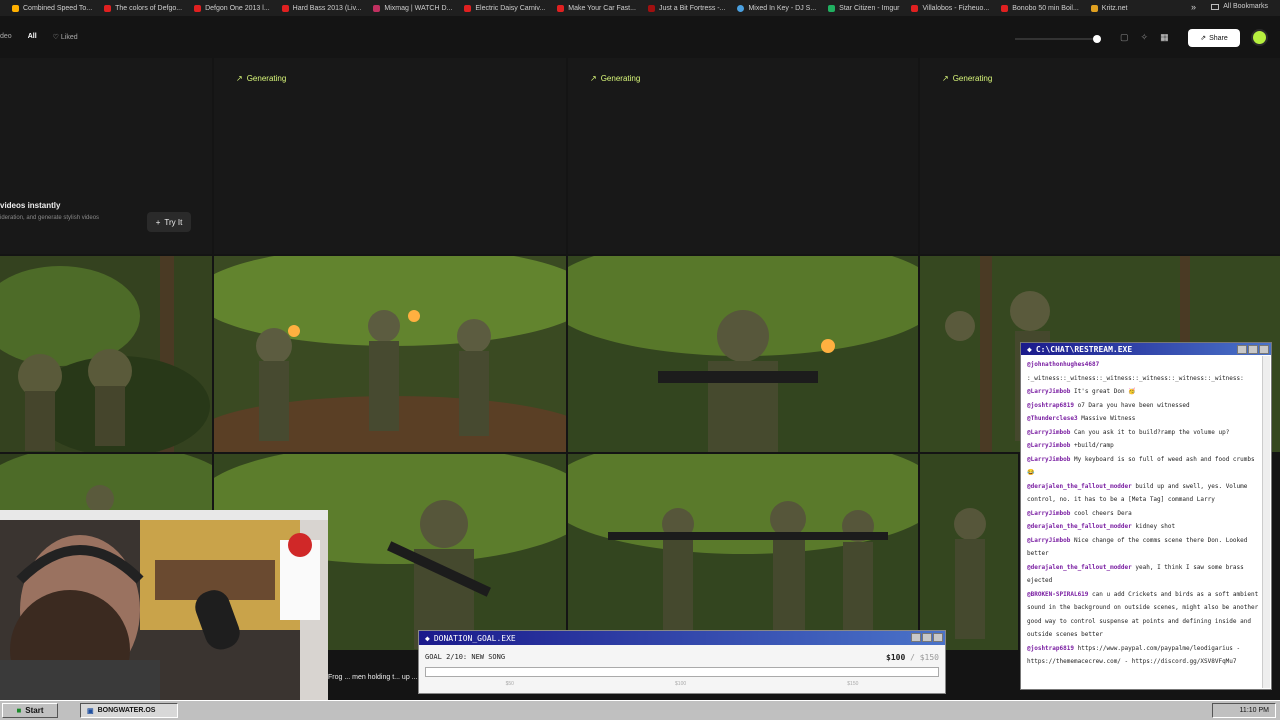 The width and height of the screenshot is (1280, 720). Describe the element at coordinates (1143, 419) in the screenshot. I see `chat-message: @Thunderclese3 Massive Witness` at that location.